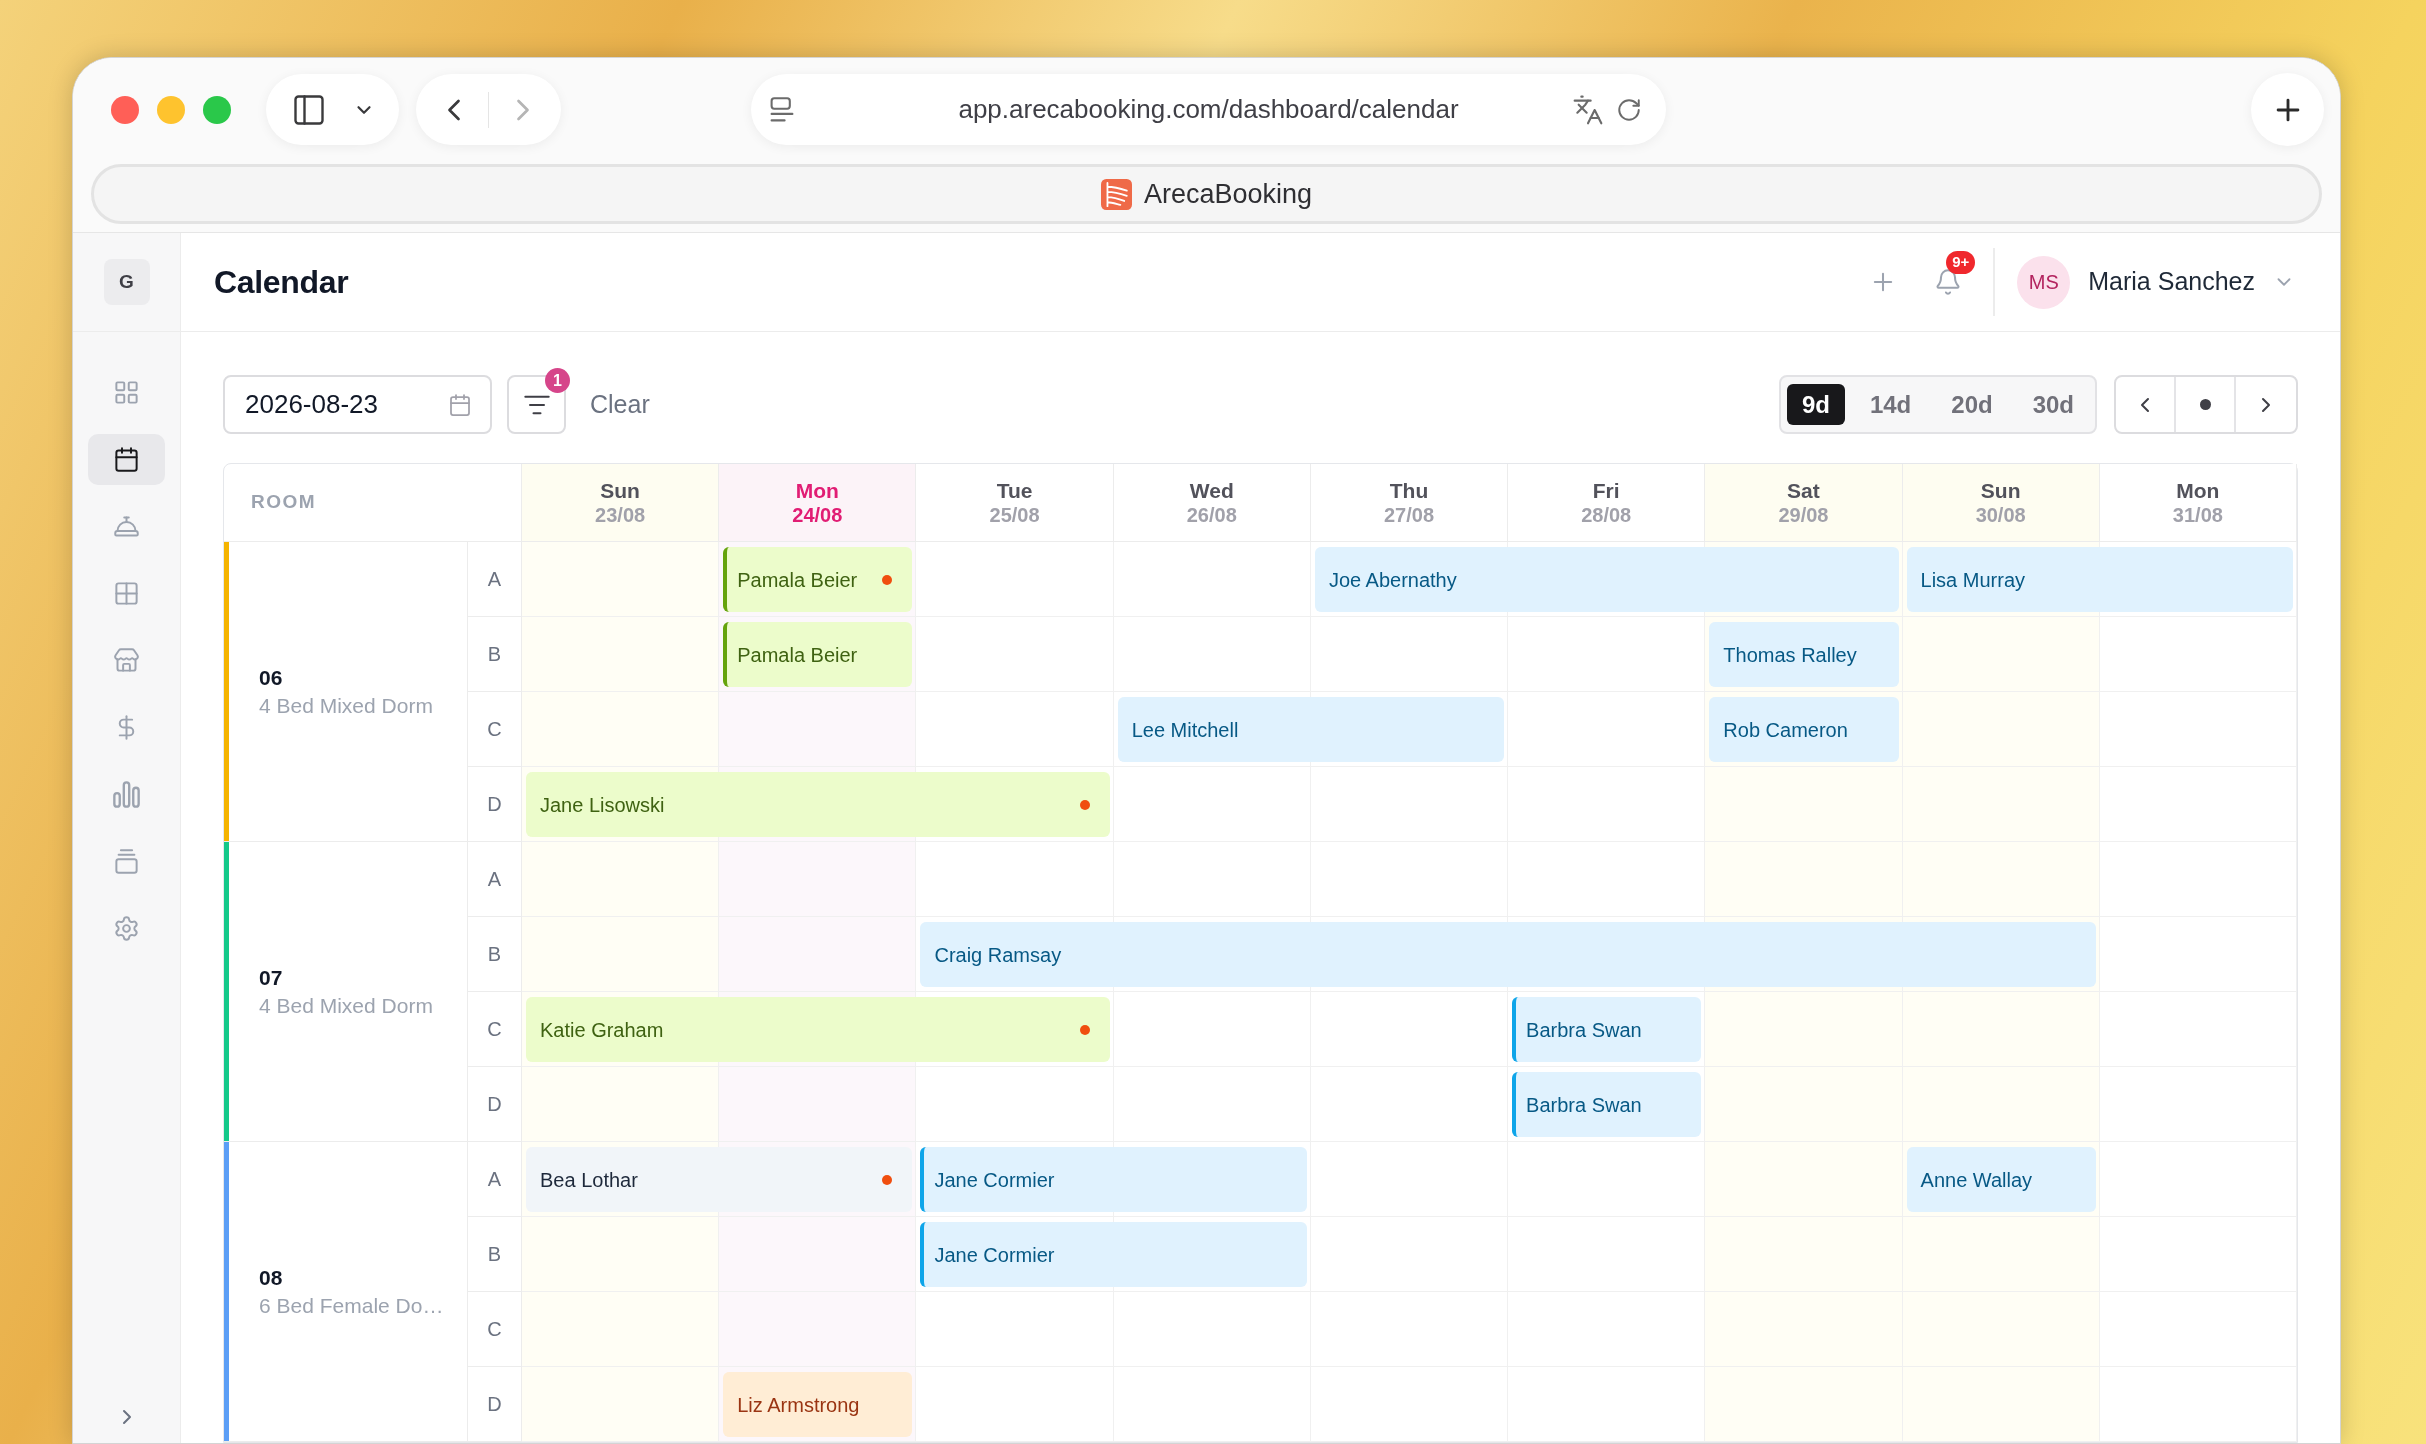  I want to click on booking-bar: Jane Lisowski, so click(818, 804).